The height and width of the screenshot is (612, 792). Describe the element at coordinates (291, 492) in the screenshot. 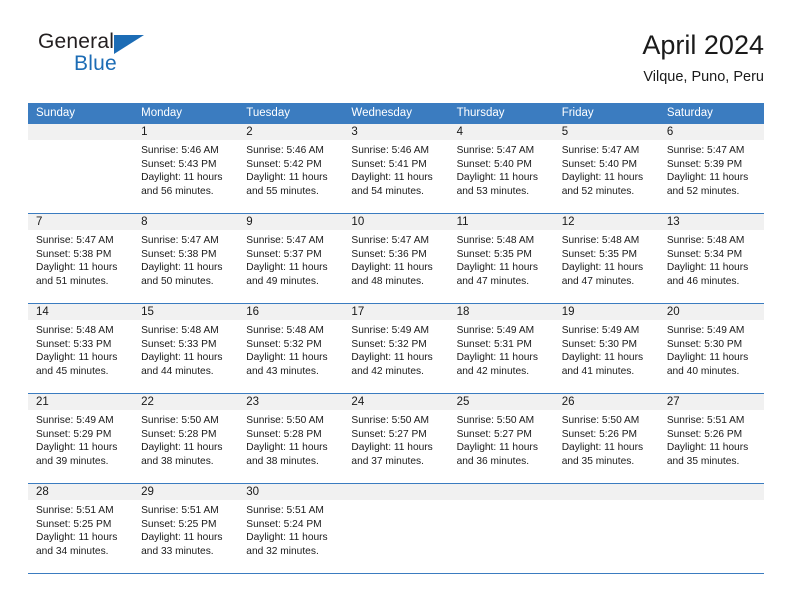

I see `day-number: 30` at that location.